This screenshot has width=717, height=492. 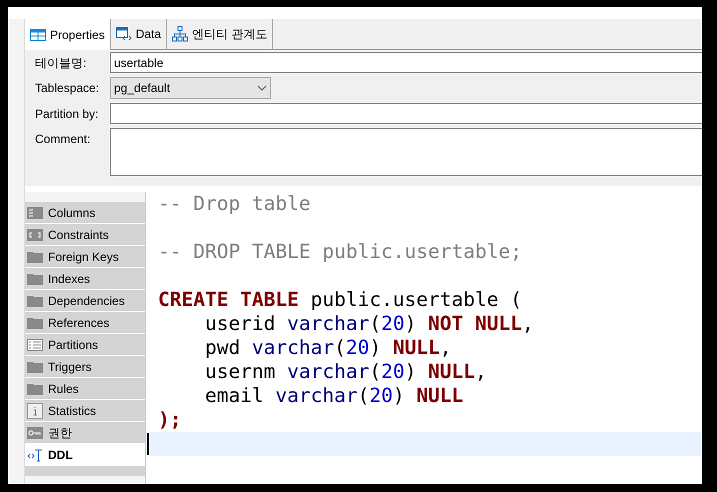 I want to click on code-line: usernm varchar(20) NULL,, so click(x=345, y=372).